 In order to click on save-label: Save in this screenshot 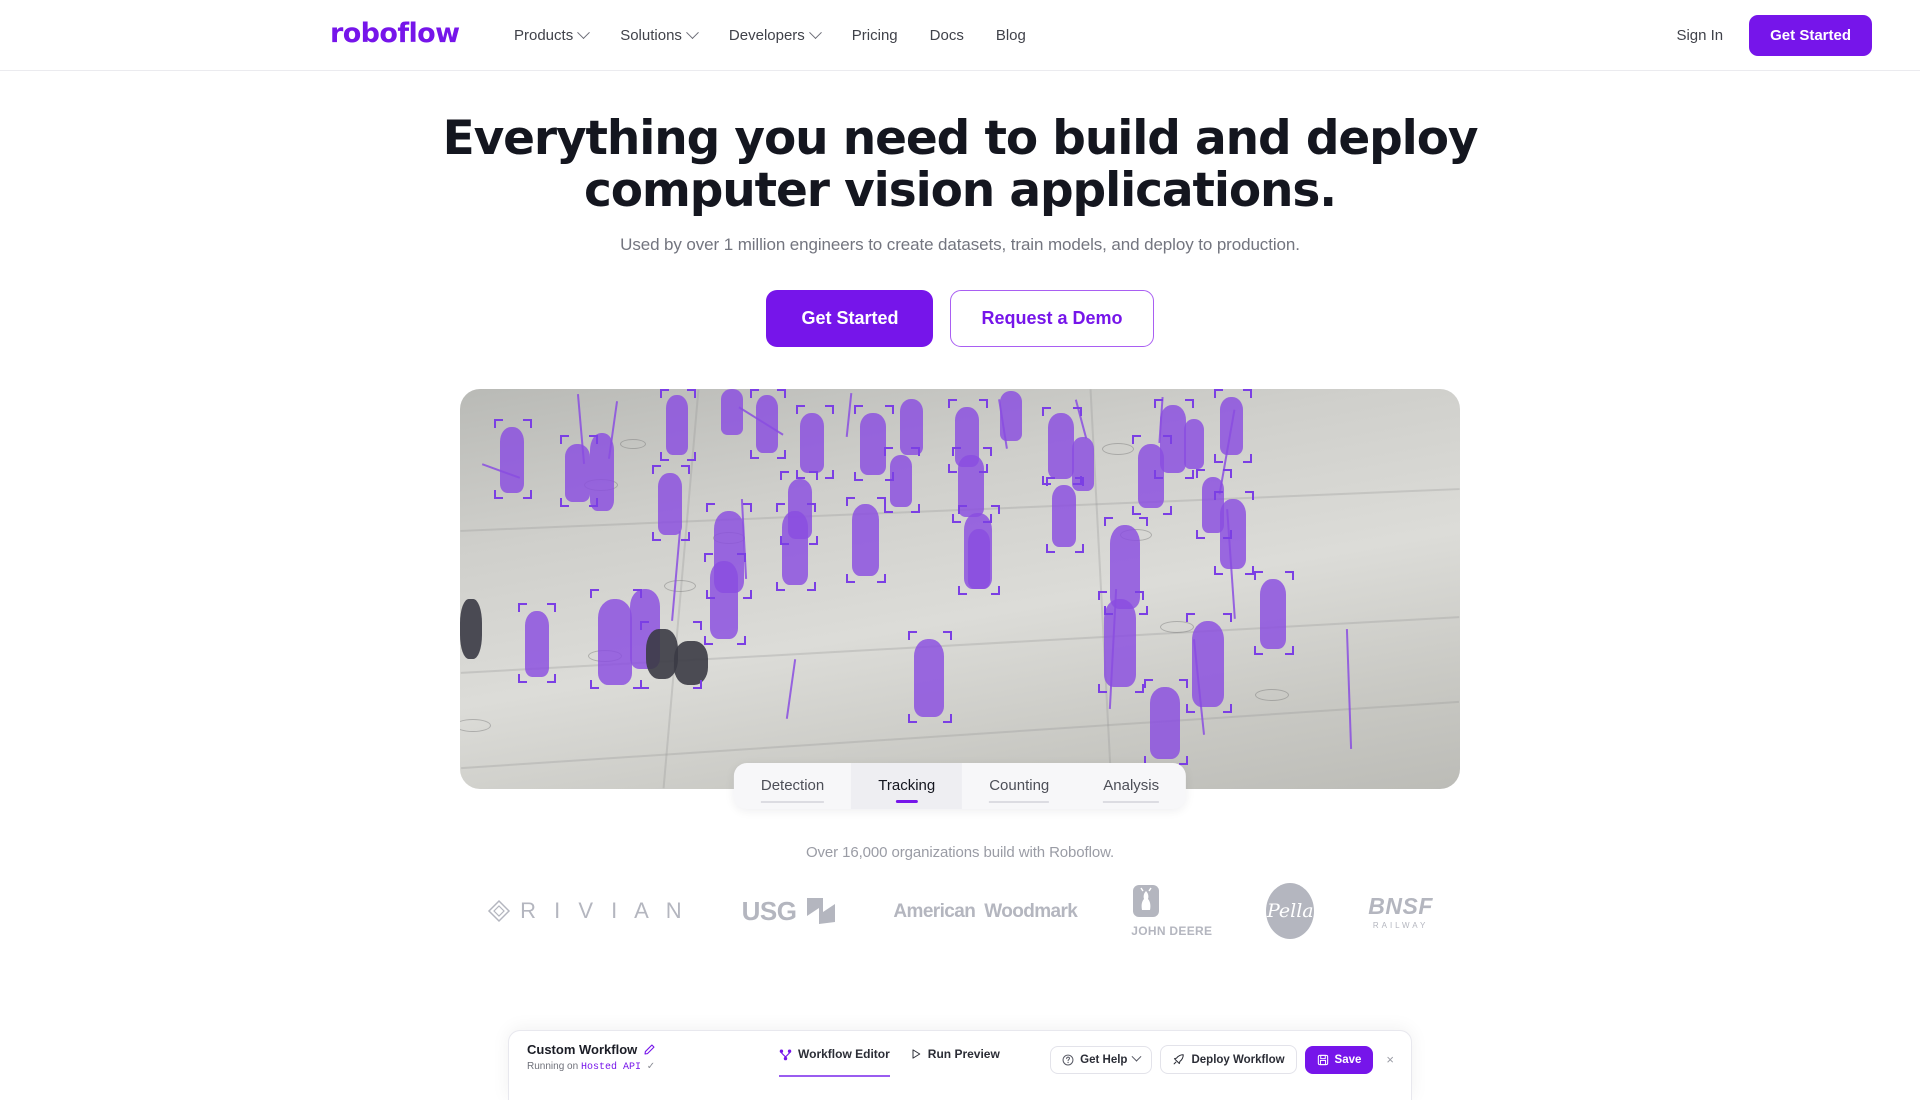, I will do `click(1348, 1059)`.